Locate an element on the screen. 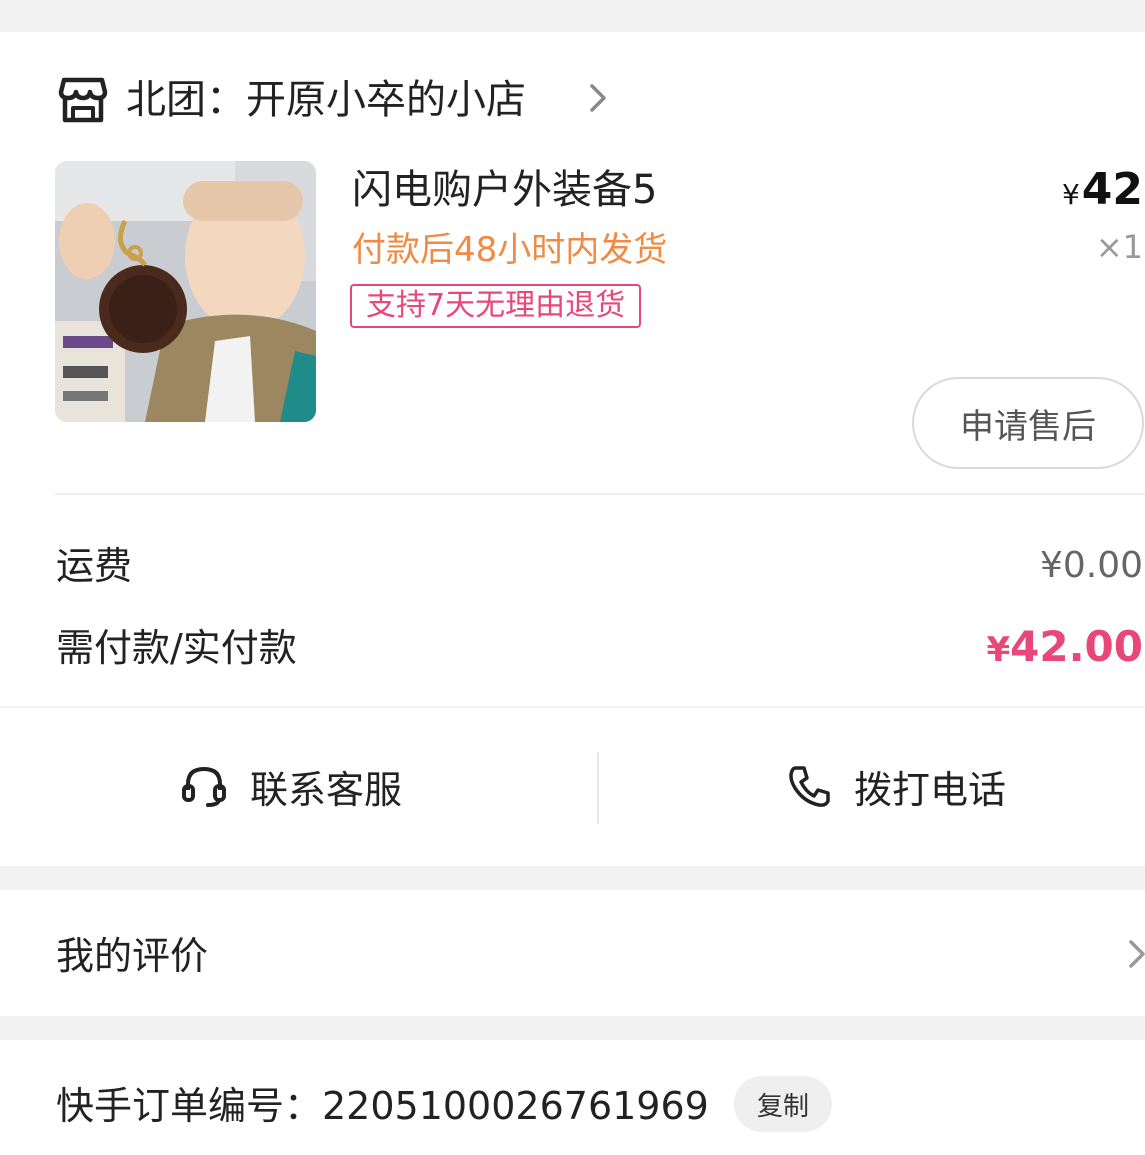 This screenshot has height=1155, width=1145. review-row: 我的评价 is located at coordinates (572, 953).